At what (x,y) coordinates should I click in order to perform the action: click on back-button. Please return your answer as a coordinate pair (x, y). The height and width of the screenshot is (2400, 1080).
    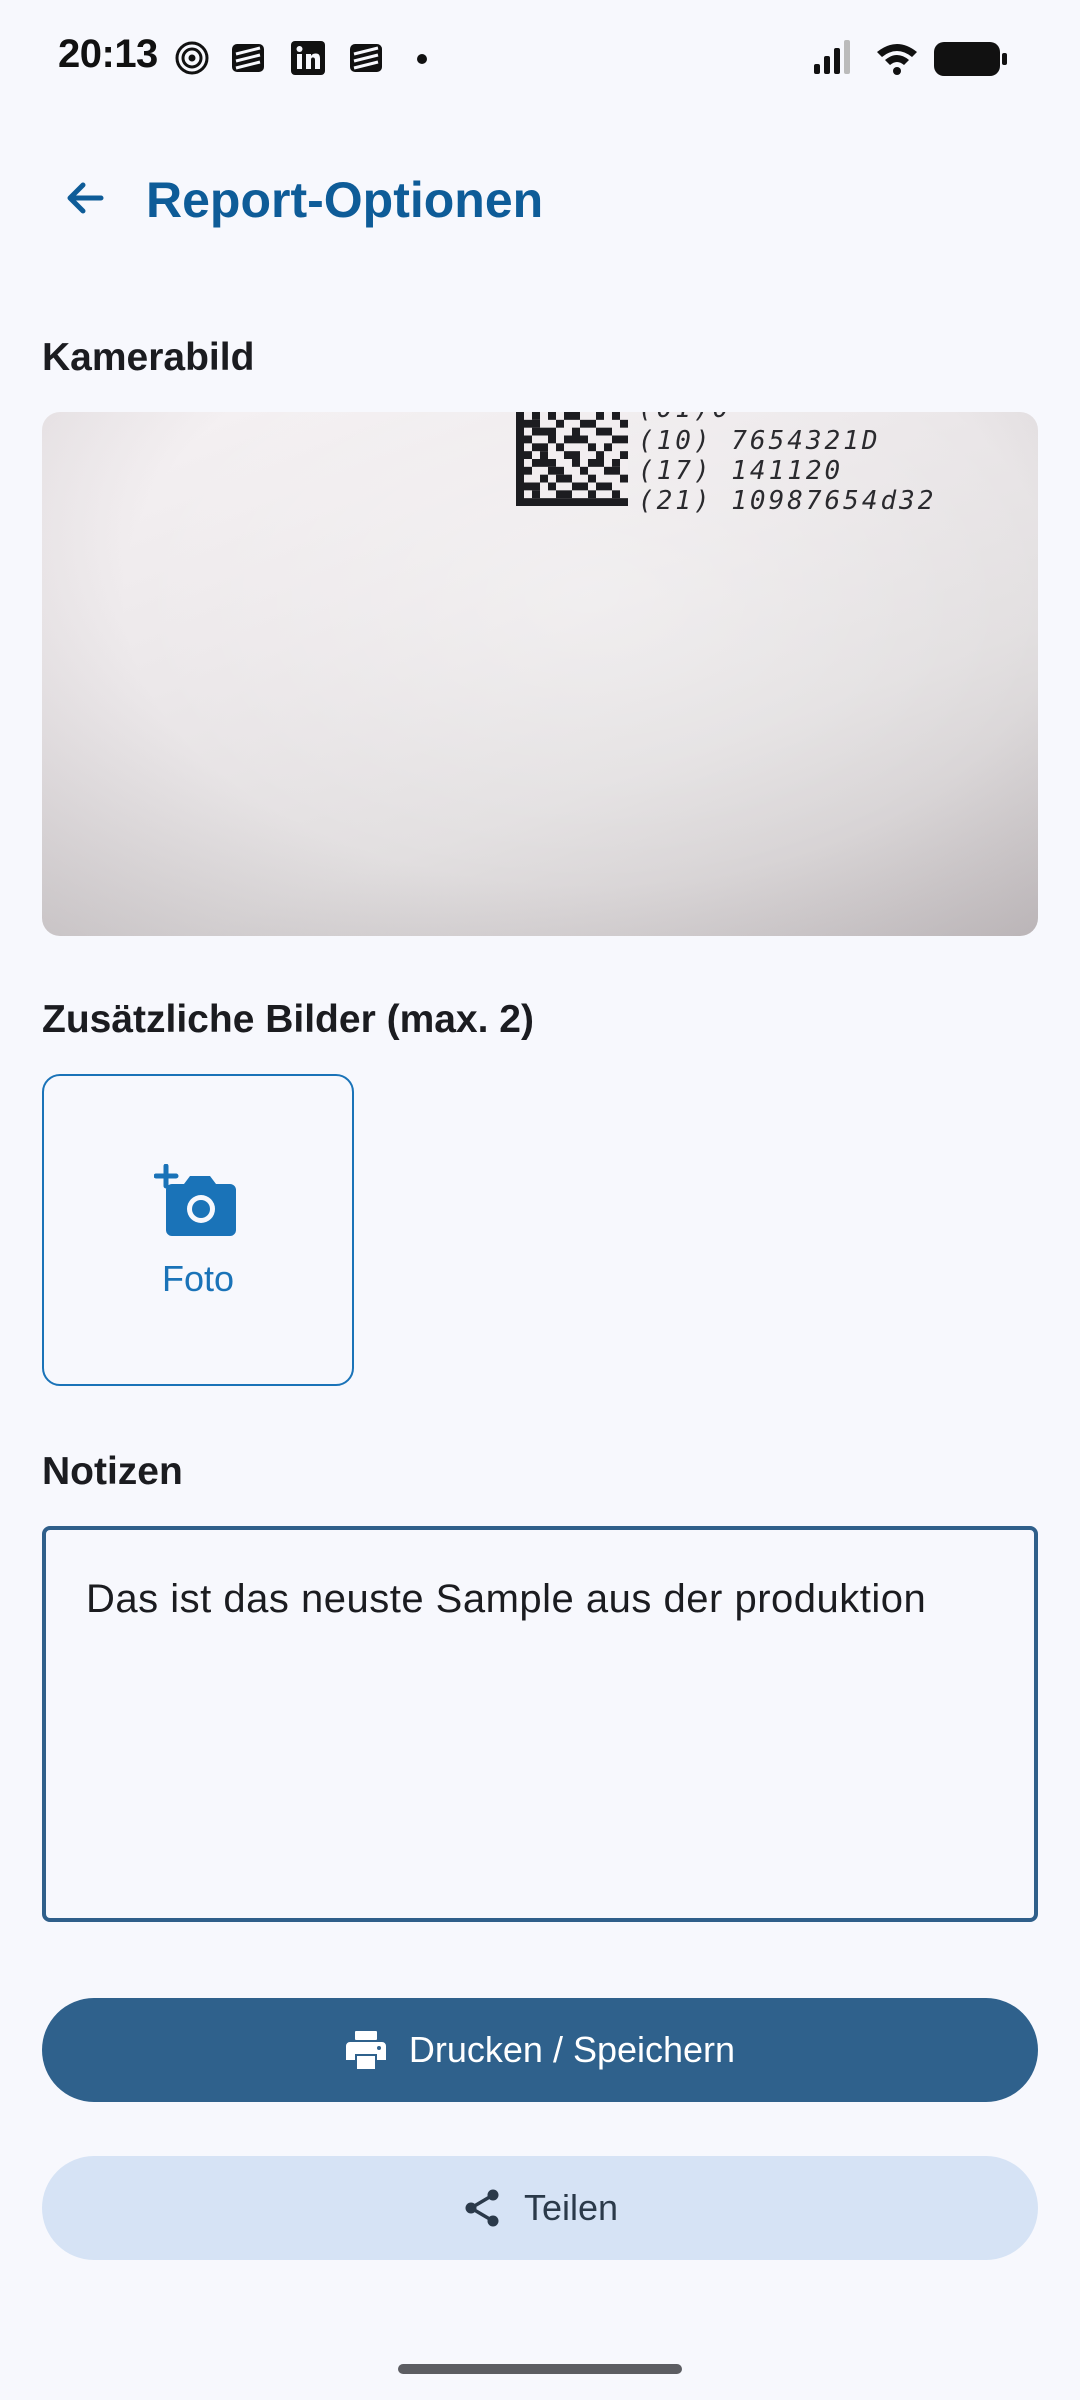
    Looking at the image, I should click on (85, 200).